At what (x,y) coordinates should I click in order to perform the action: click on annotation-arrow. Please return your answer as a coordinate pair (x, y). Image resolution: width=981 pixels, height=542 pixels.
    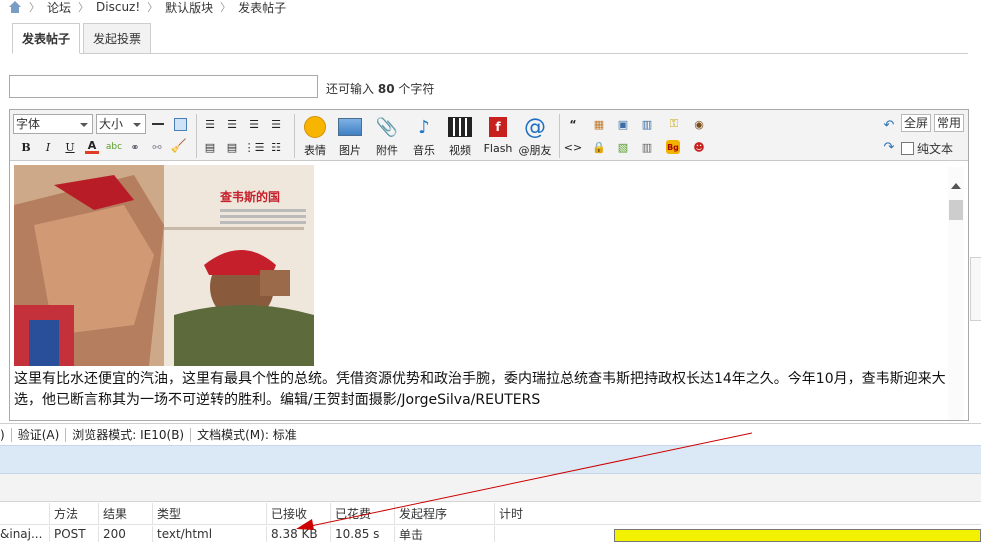
    Looking at the image, I should click on (524, 481).